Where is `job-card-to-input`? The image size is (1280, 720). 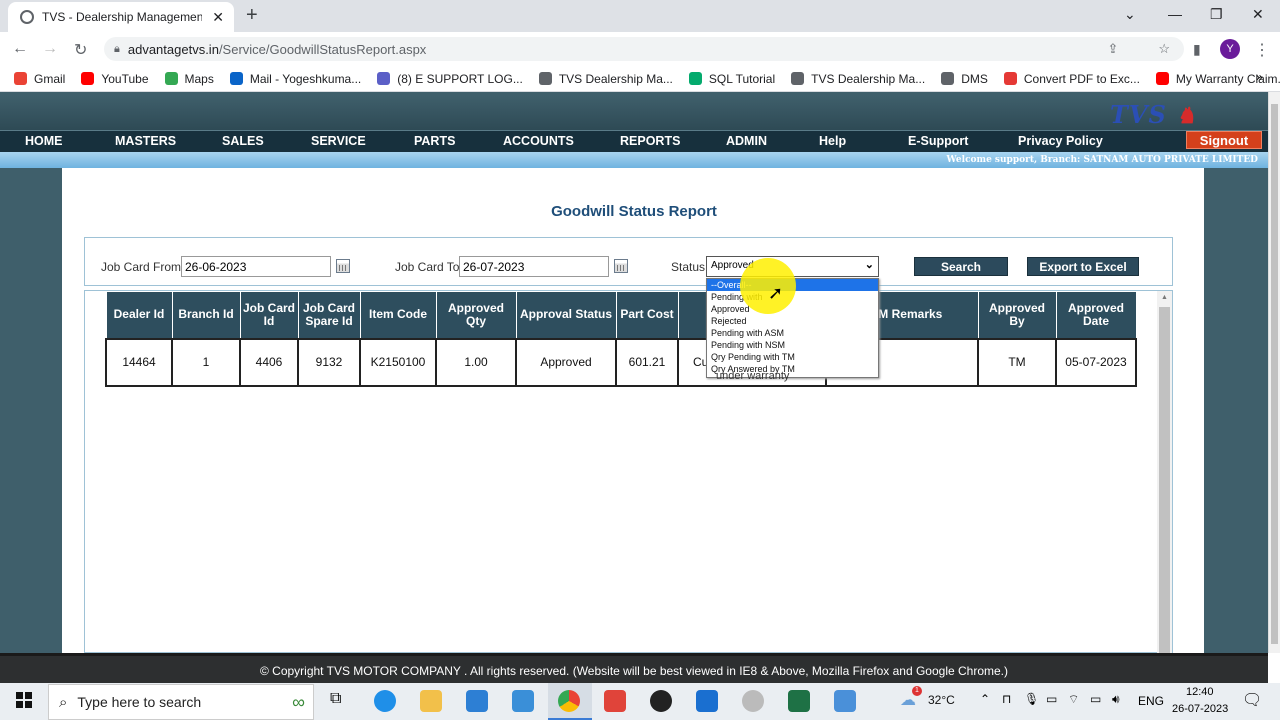 job-card-to-input is located at coordinates (534, 266).